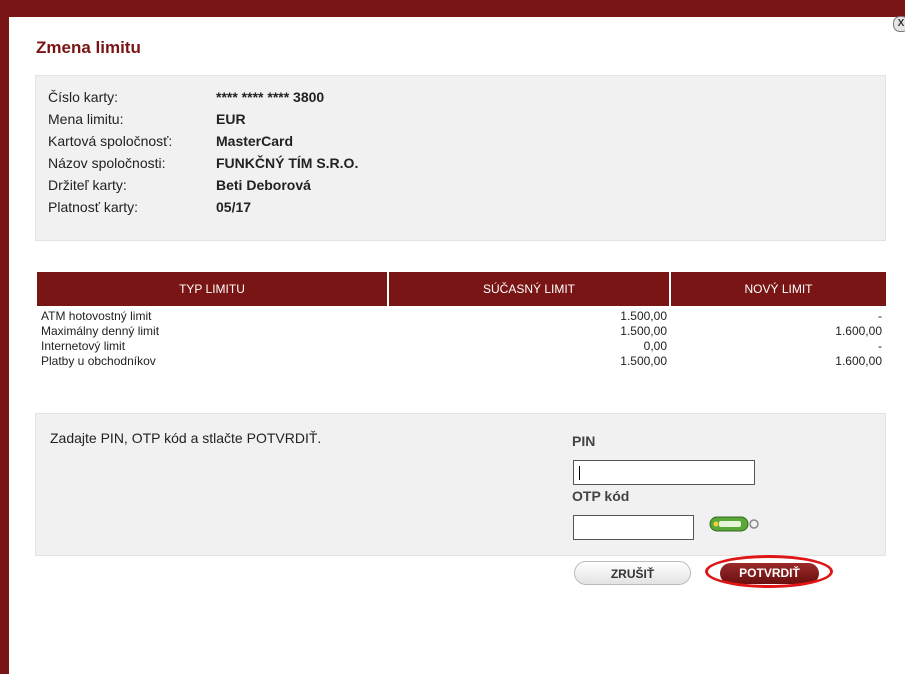 Image resolution: width=905 pixels, height=674 pixels. What do you see at coordinates (86, 119) in the screenshot?
I see `limit-currency-label: Mena limitu:` at bounding box center [86, 119].